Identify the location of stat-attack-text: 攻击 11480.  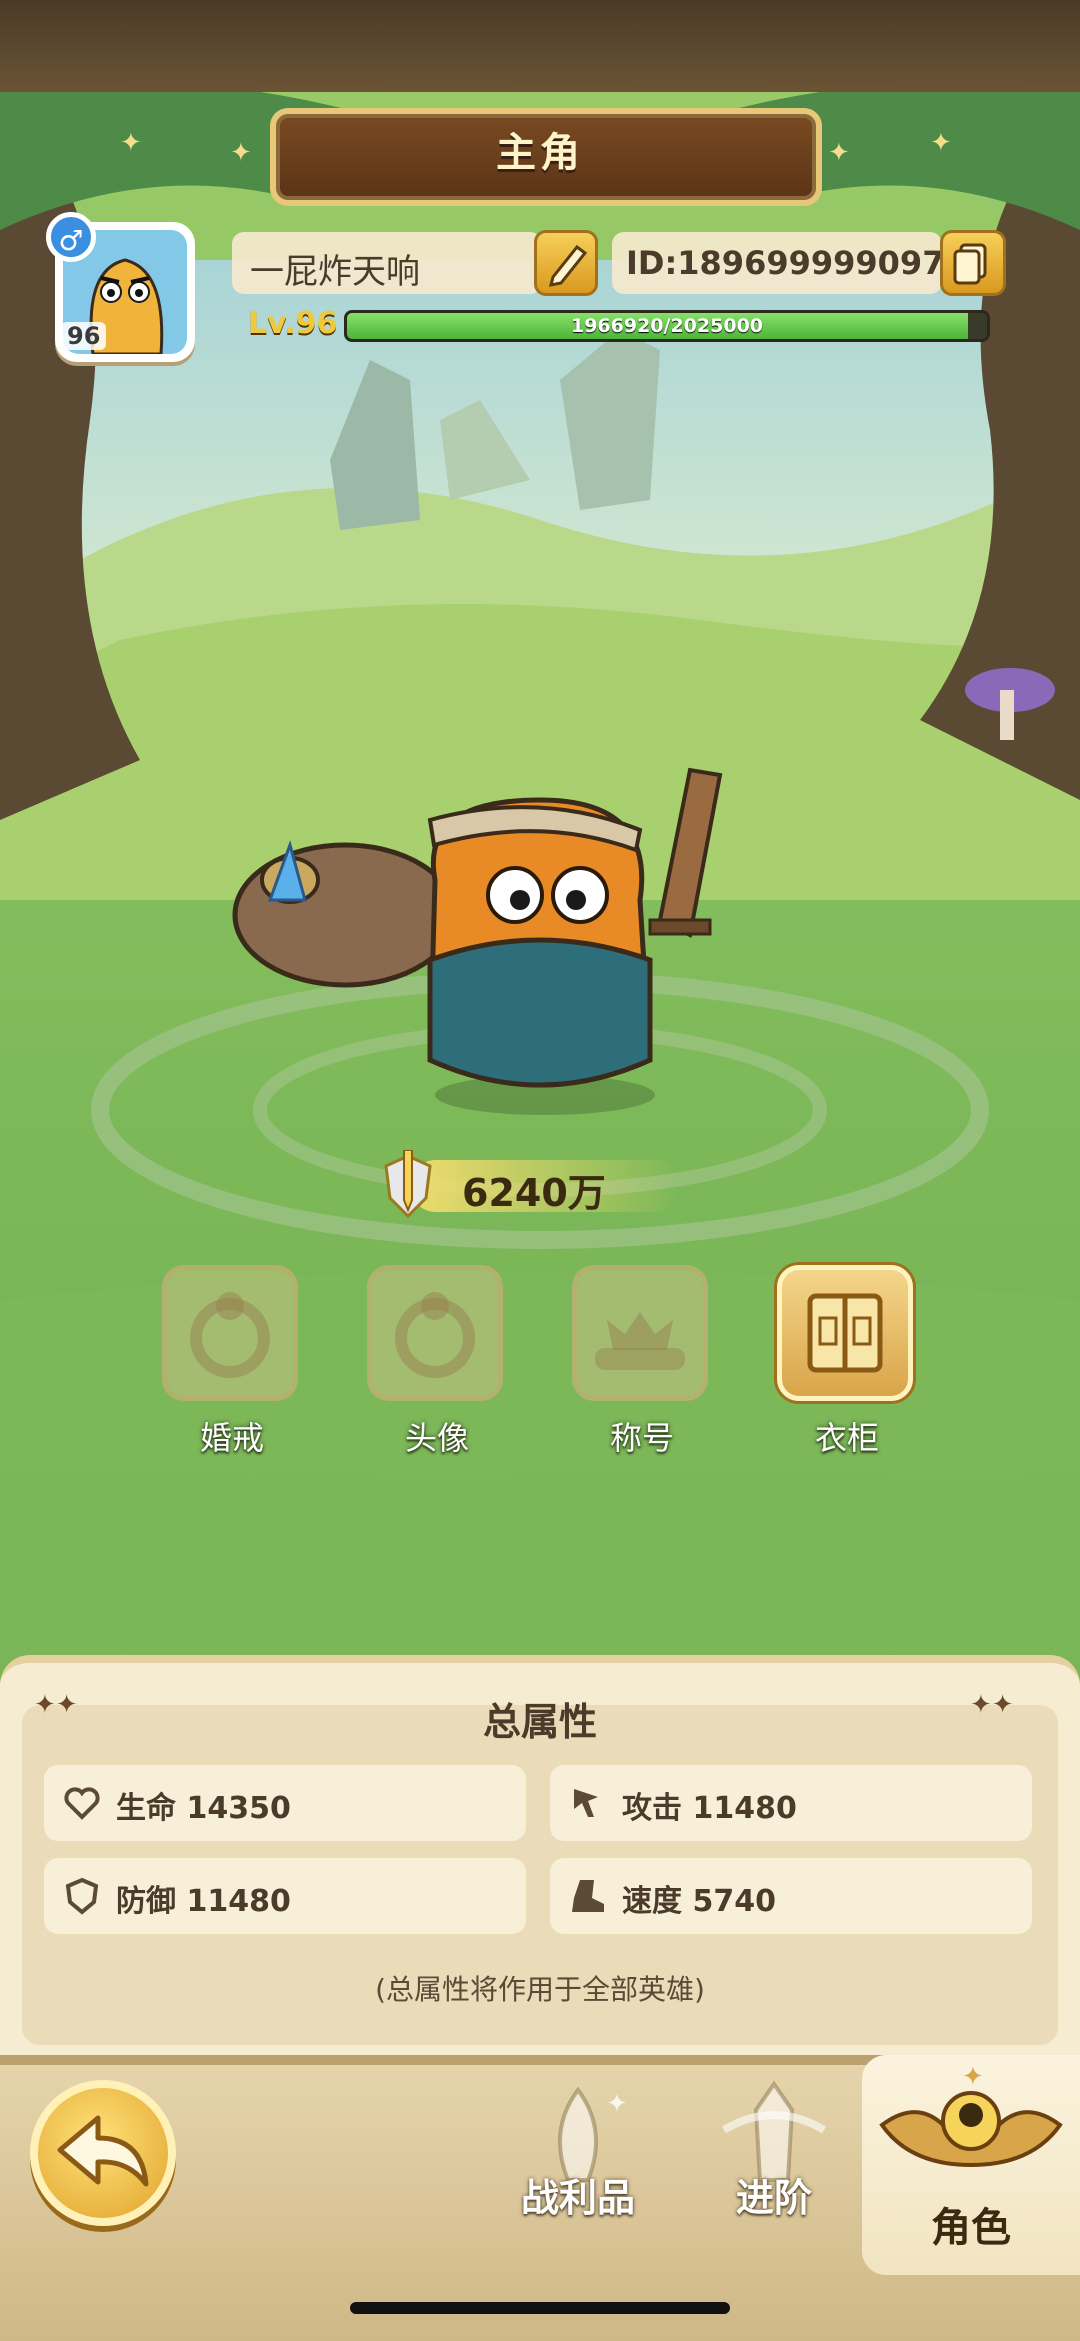
(709, 1808).